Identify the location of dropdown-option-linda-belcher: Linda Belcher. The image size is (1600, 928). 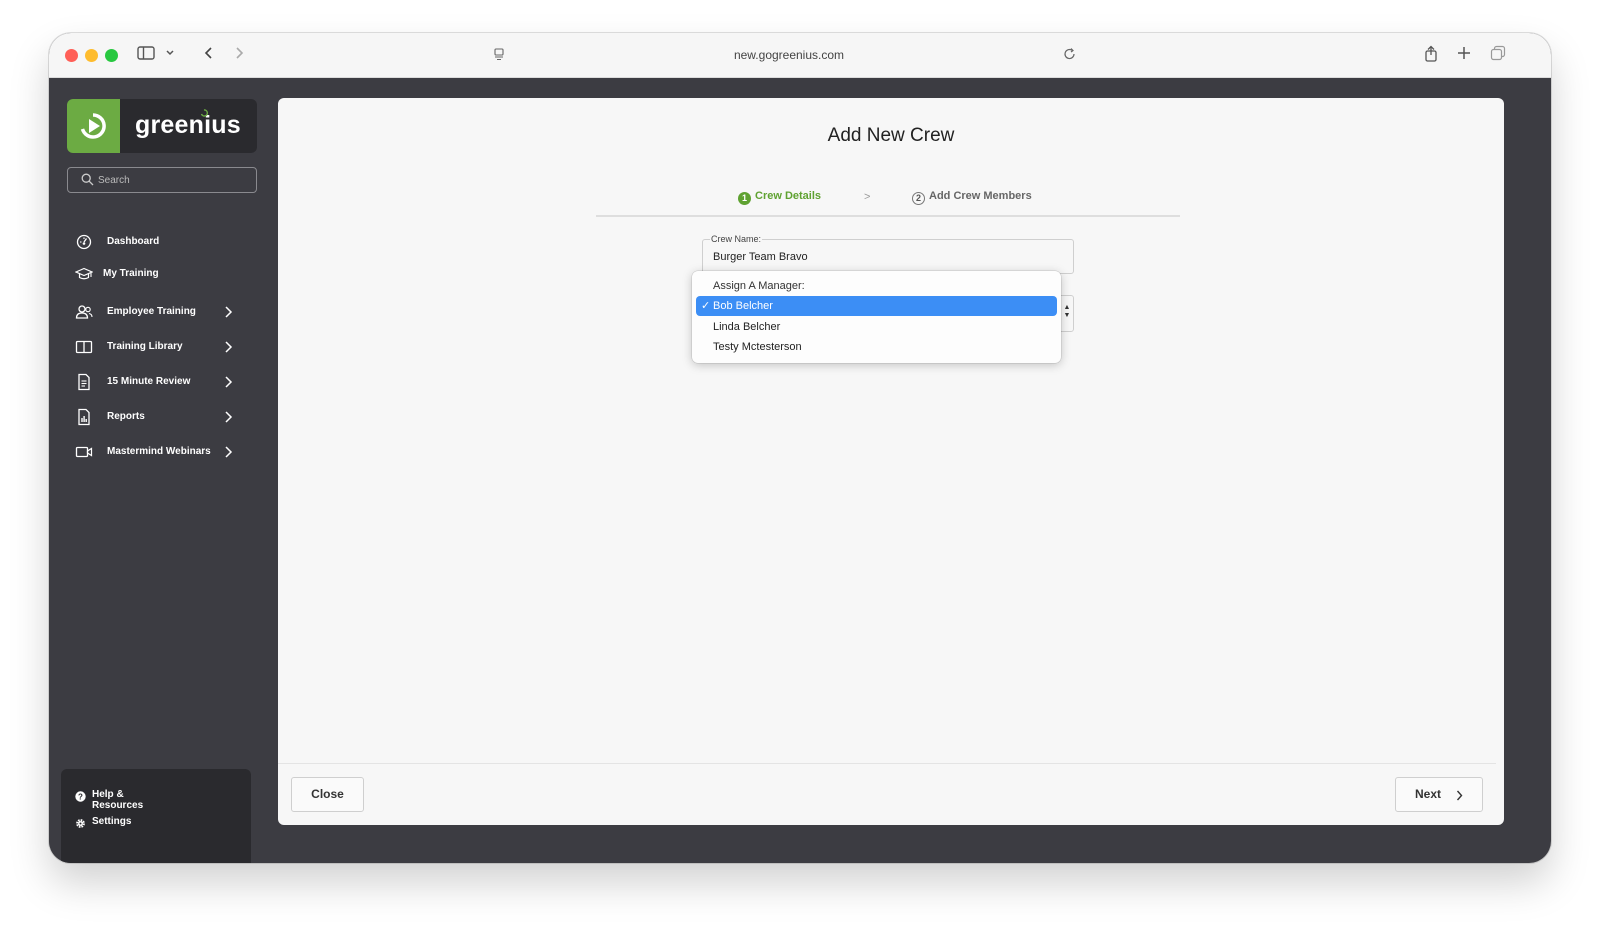
(876, 327).